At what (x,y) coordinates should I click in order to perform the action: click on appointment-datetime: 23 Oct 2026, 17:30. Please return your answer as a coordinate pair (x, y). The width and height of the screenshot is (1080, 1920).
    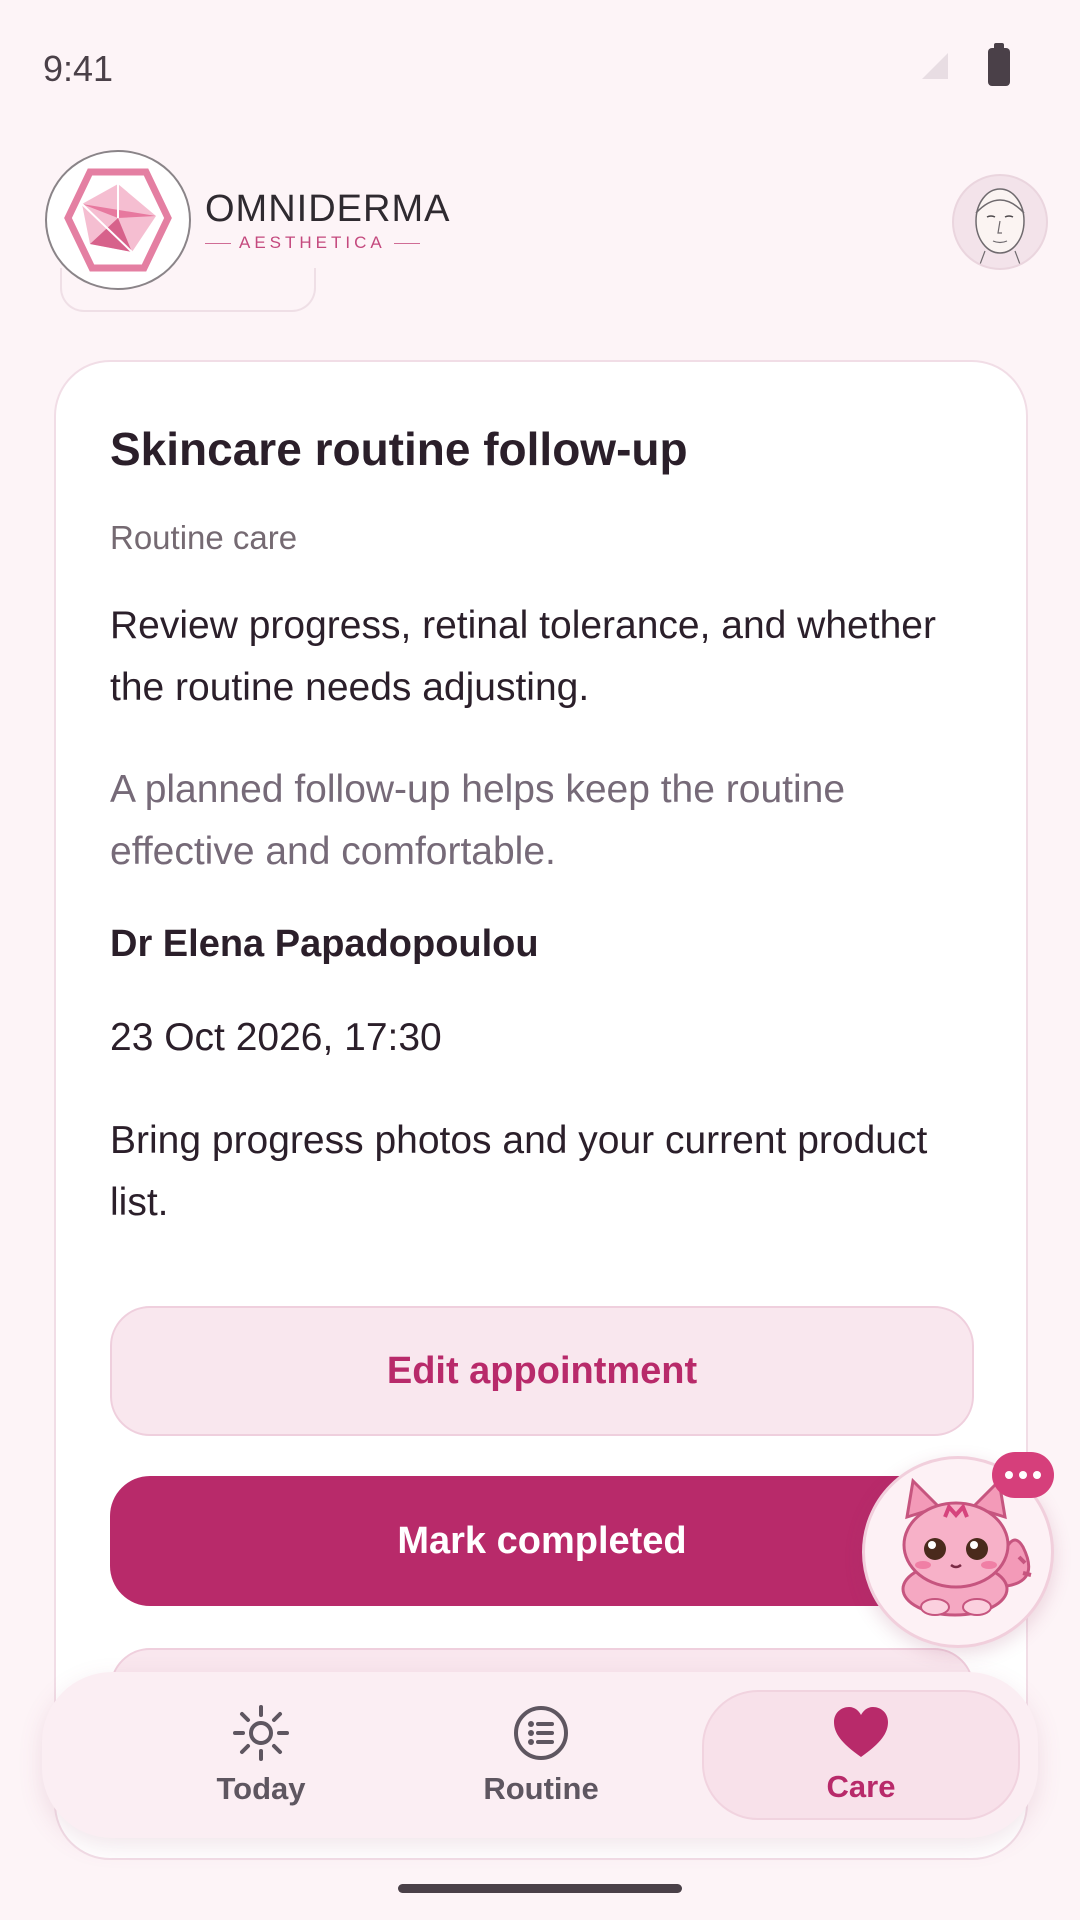
    Looking at the image, I should click on (276, 1038).